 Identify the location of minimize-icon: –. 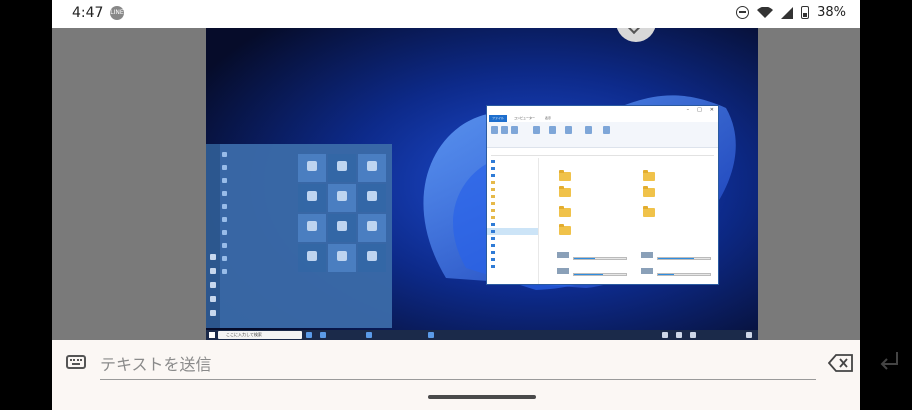
(688, 110).